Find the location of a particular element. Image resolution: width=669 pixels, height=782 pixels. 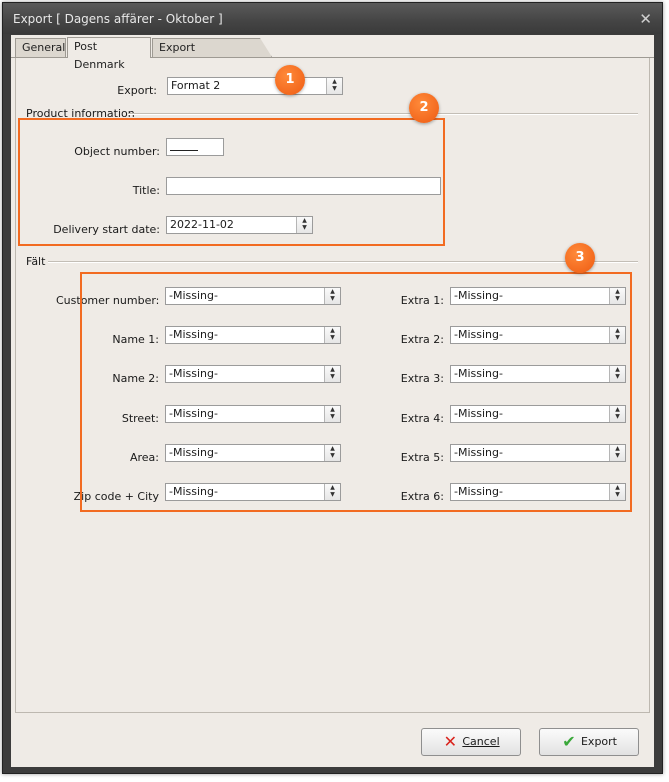

window-title: Export [ Dagens affärer - Oktober ] is located at coordinates (118, 19).